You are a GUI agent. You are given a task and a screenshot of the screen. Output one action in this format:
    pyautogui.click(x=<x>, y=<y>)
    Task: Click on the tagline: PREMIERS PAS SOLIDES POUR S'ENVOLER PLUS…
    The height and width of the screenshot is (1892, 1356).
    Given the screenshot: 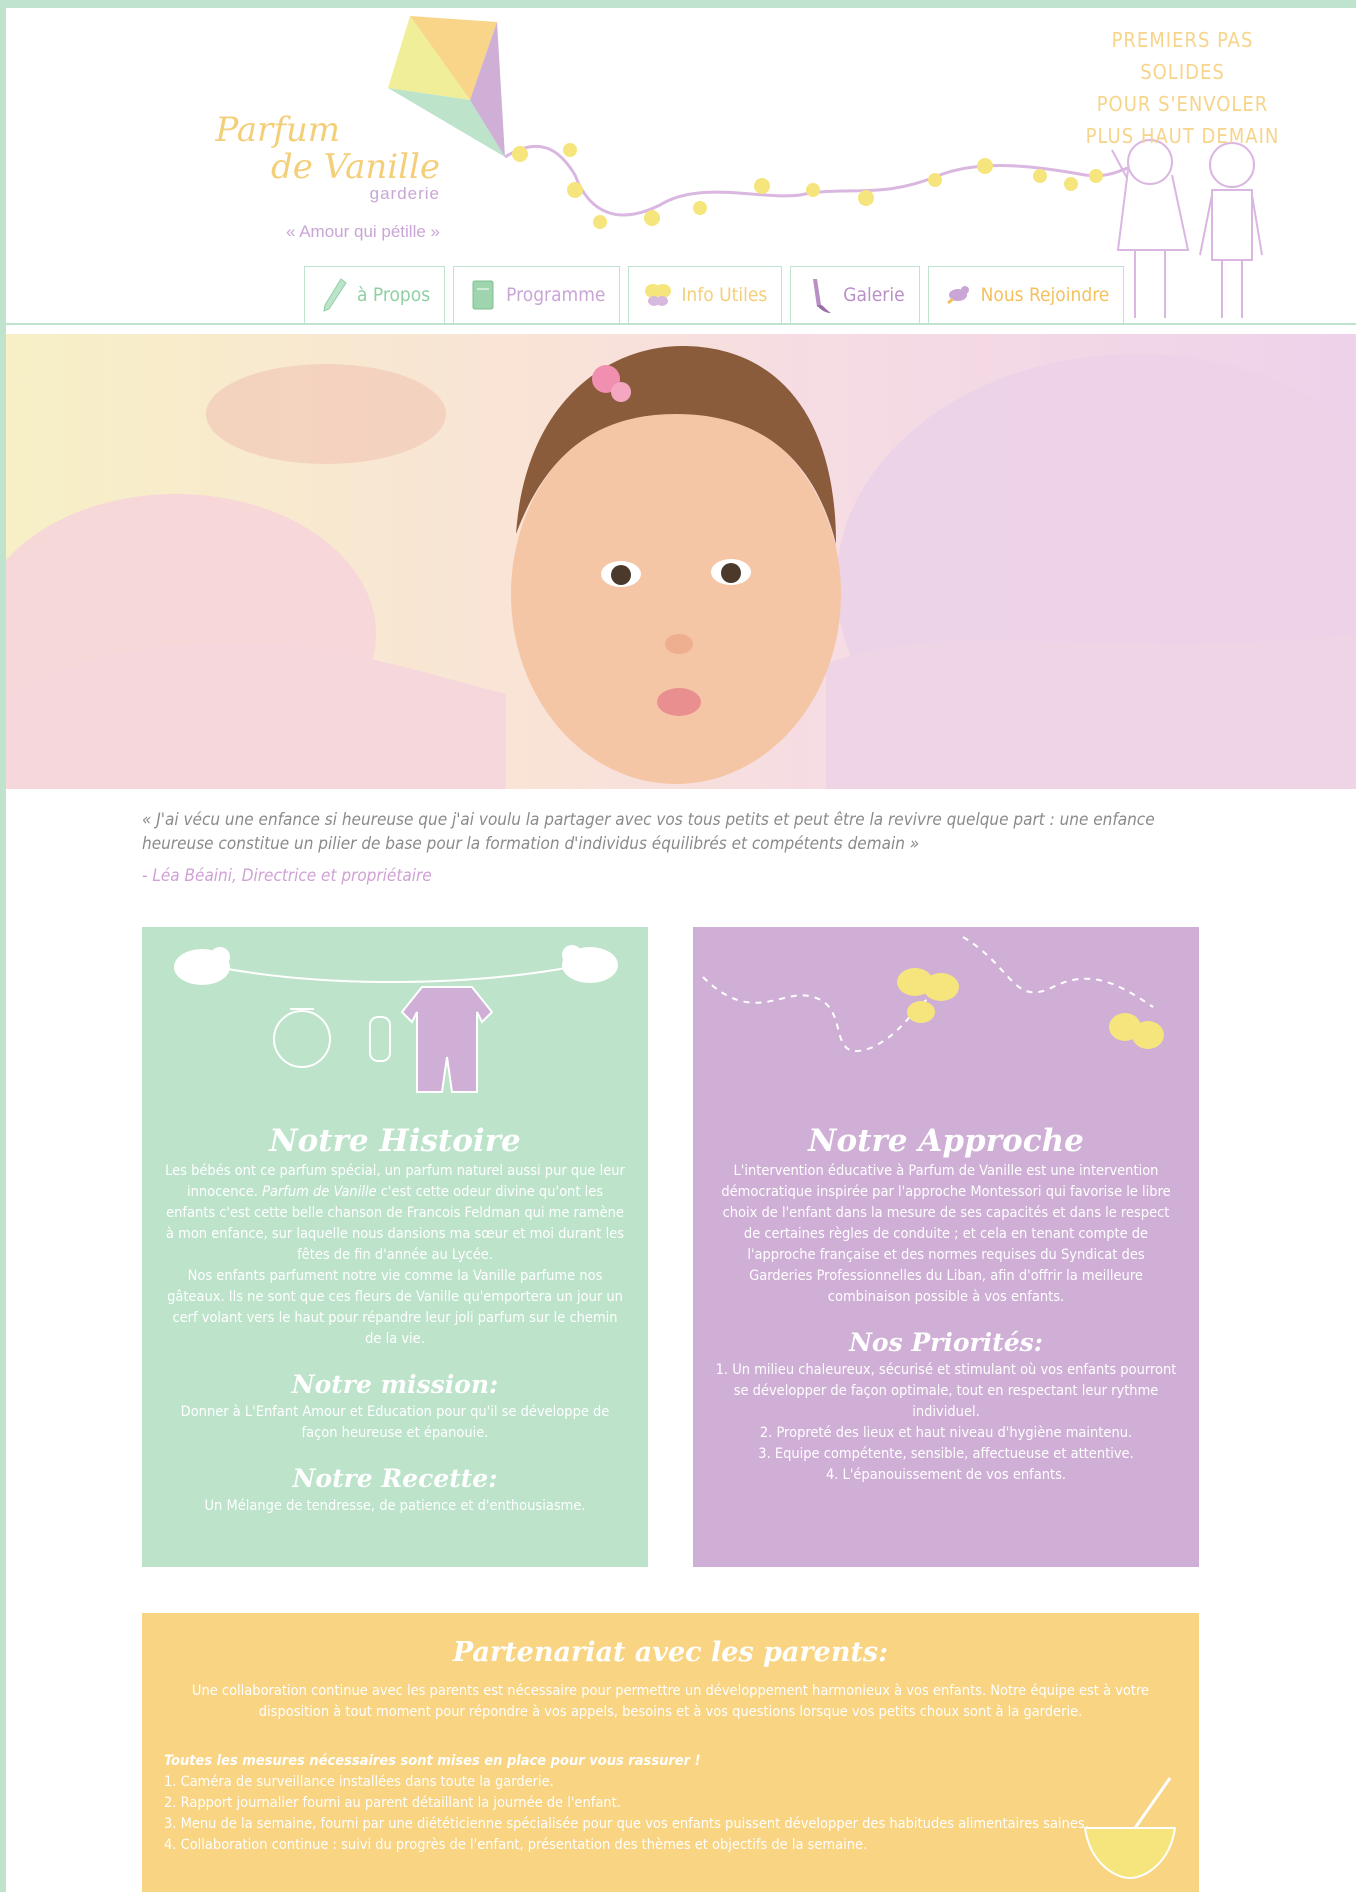 What is the action you would take?
    pyautogui.click(x=1182, y=88)
    